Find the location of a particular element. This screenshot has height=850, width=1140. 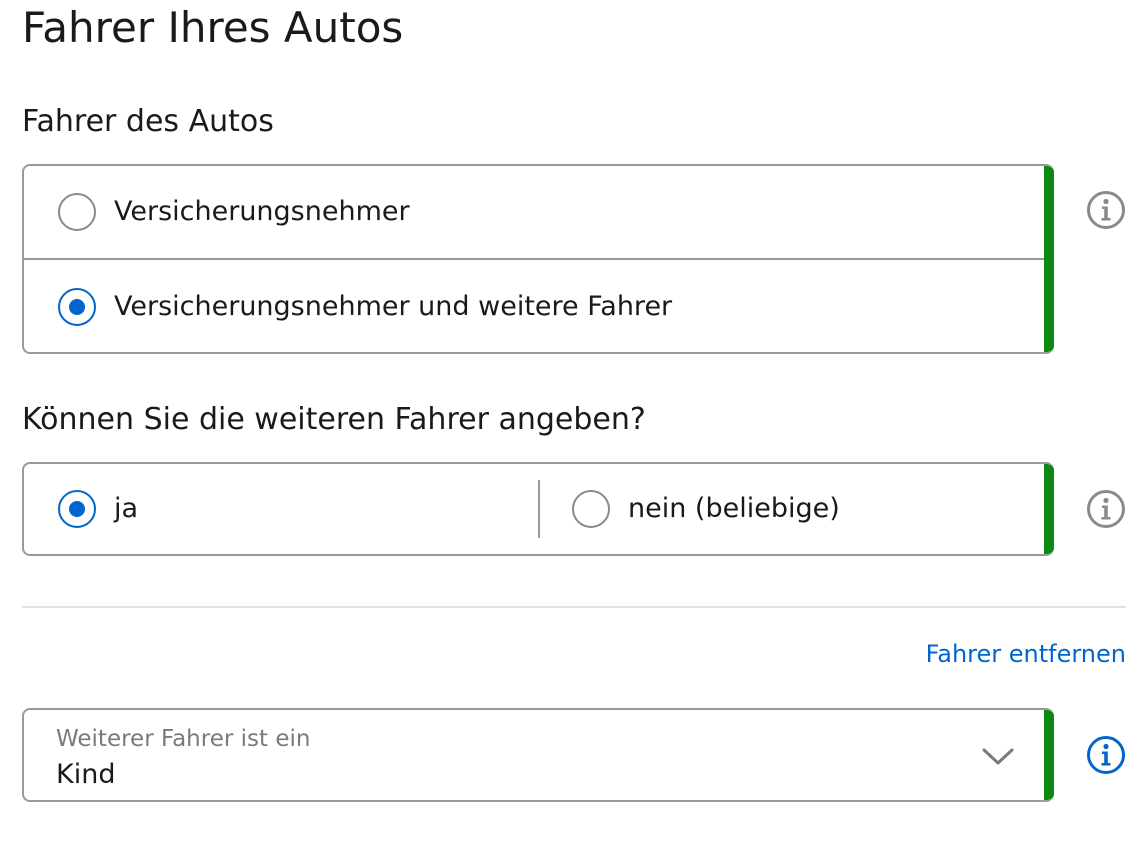

radio-option-versicherungsnehmer: Versicherungsnehmer is located at coordinates (539, 213).